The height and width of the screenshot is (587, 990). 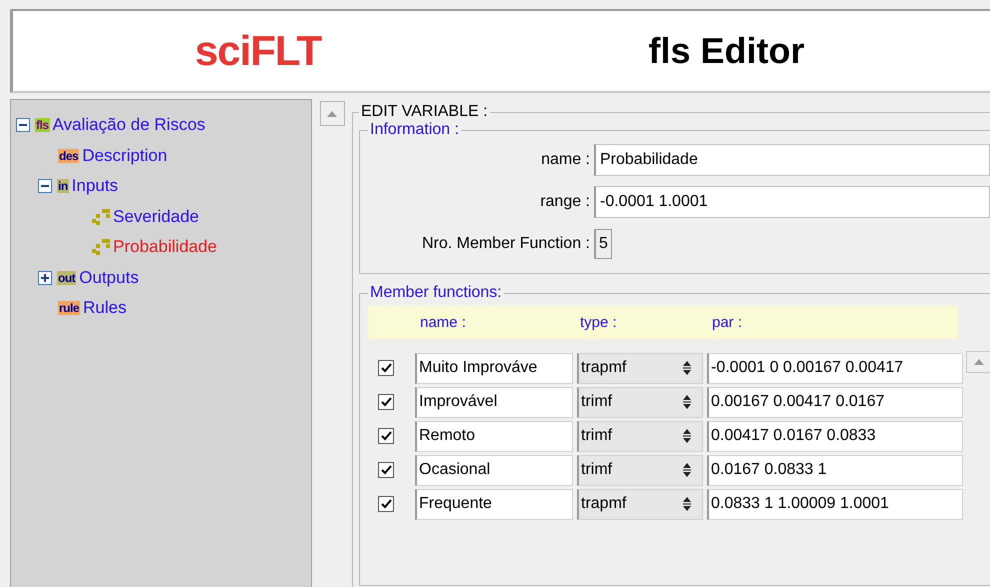 I want to click on section-title: Information :, so click(x=414, y=130).